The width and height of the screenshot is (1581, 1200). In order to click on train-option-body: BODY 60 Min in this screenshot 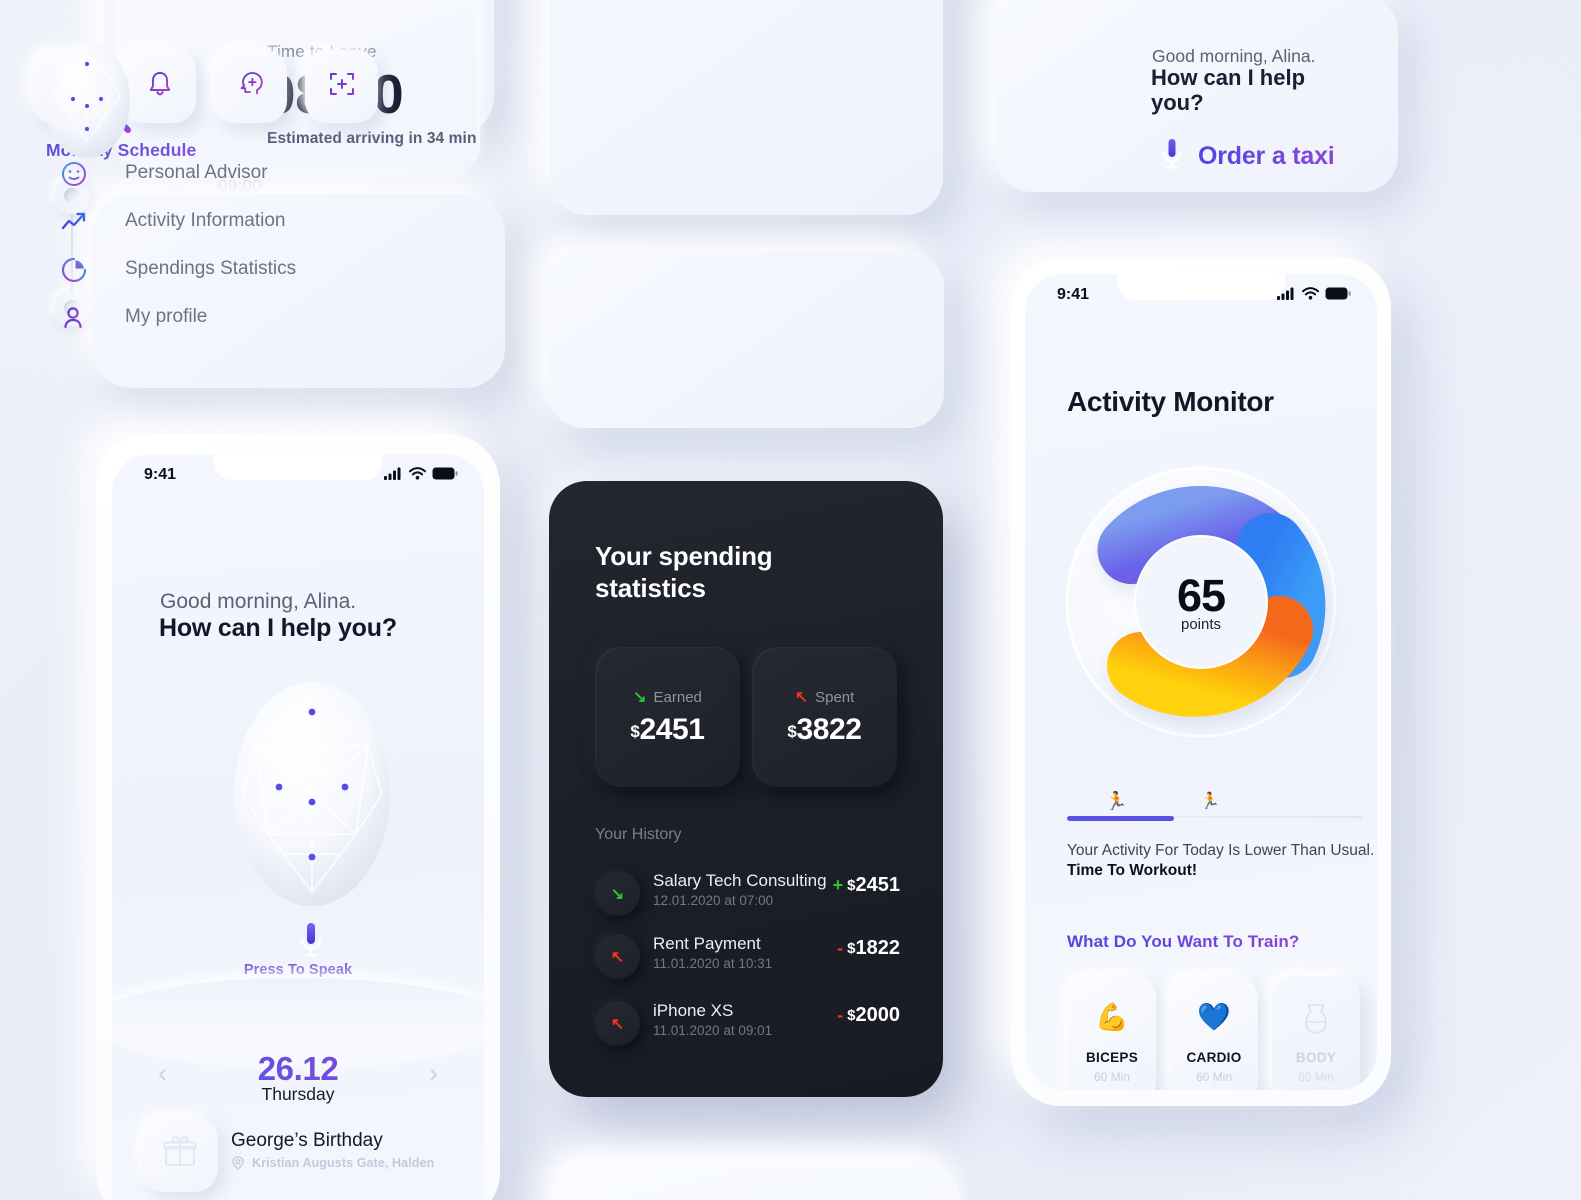, I will do `click(1316, 1033)`.